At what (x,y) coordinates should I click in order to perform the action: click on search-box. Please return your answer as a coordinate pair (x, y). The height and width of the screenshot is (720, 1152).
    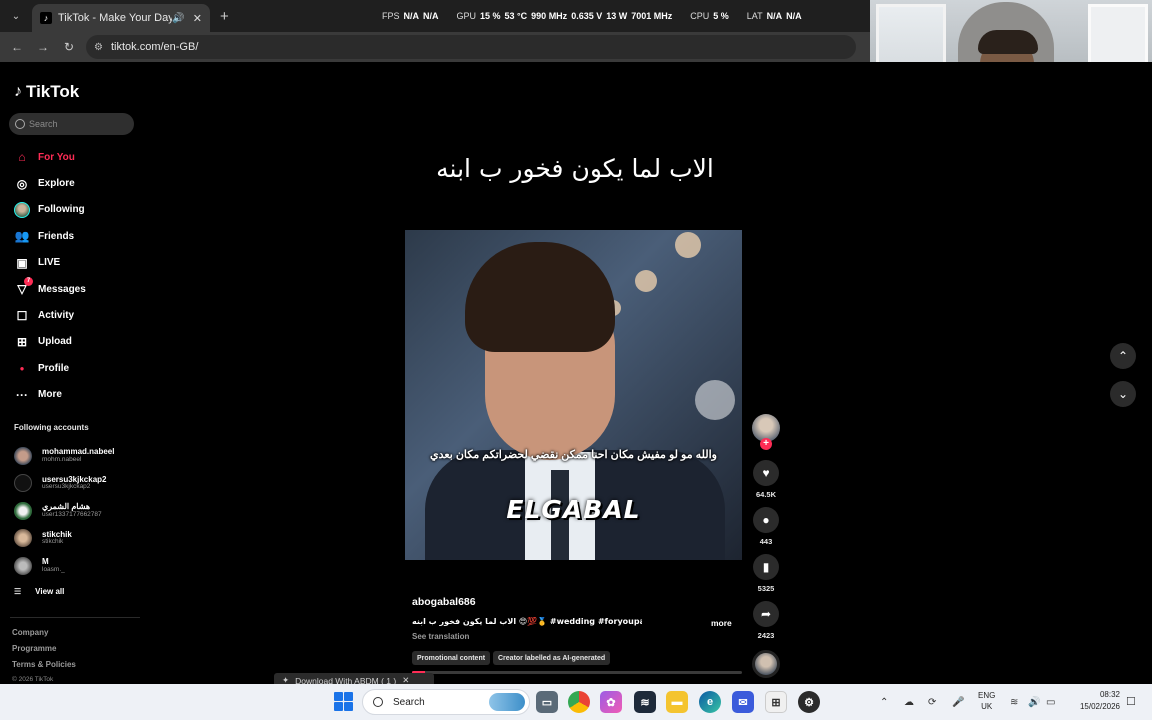
    Looking at the image, I should click on (71, 124).